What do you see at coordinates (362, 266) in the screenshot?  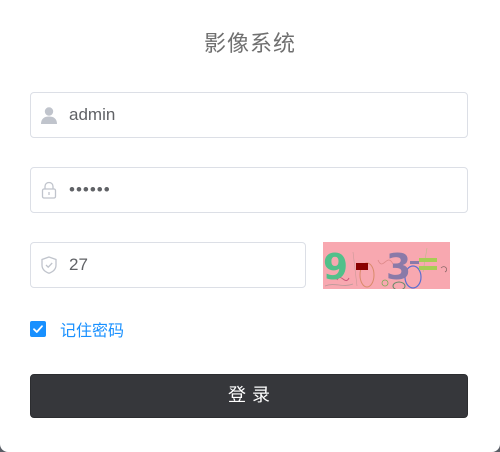 I see `captcha-minus` at bounding box center [362, 266].